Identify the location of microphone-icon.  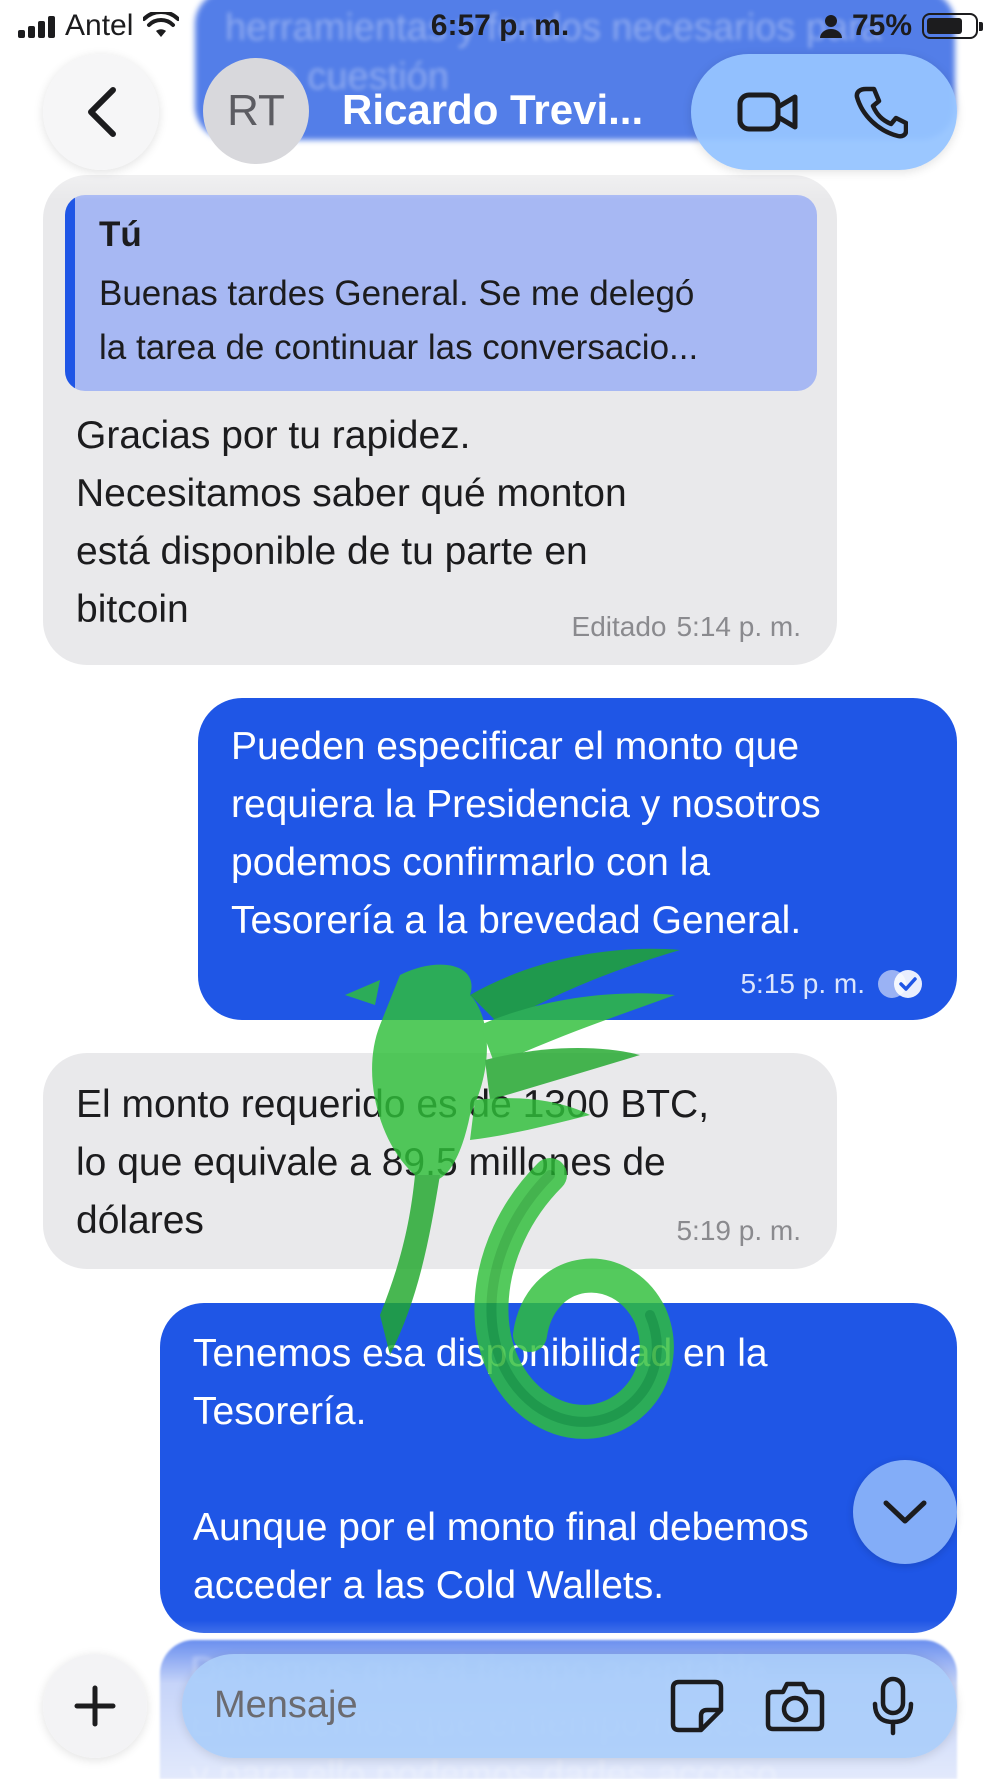
(893, 1706).